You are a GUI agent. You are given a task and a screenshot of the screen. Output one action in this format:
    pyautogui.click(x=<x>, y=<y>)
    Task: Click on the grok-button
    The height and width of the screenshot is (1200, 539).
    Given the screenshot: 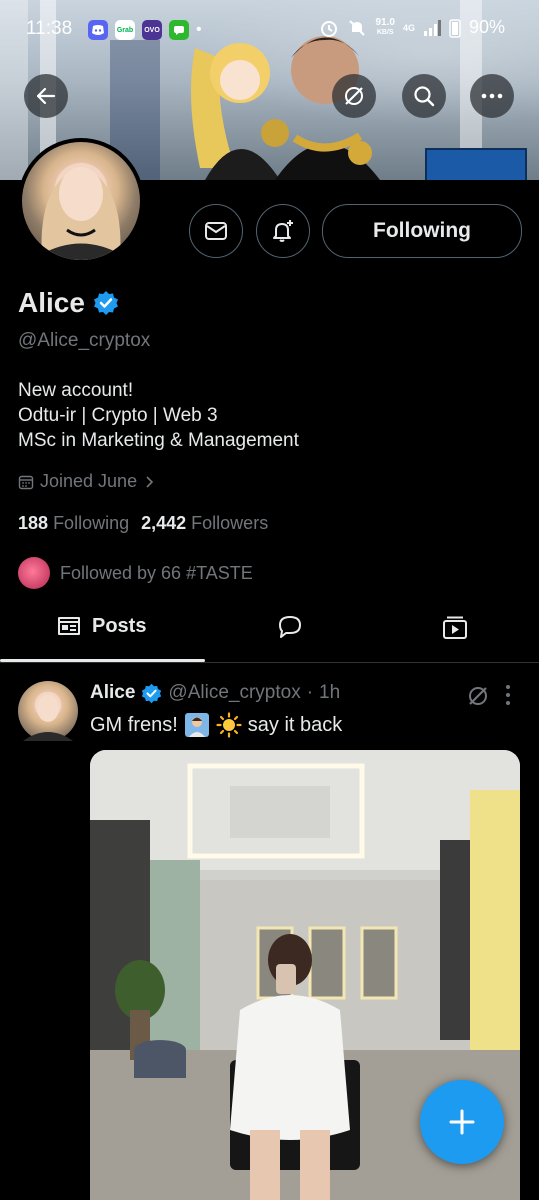 What is the action you would take?
    pyautogui.click(x=354, y=96)
    